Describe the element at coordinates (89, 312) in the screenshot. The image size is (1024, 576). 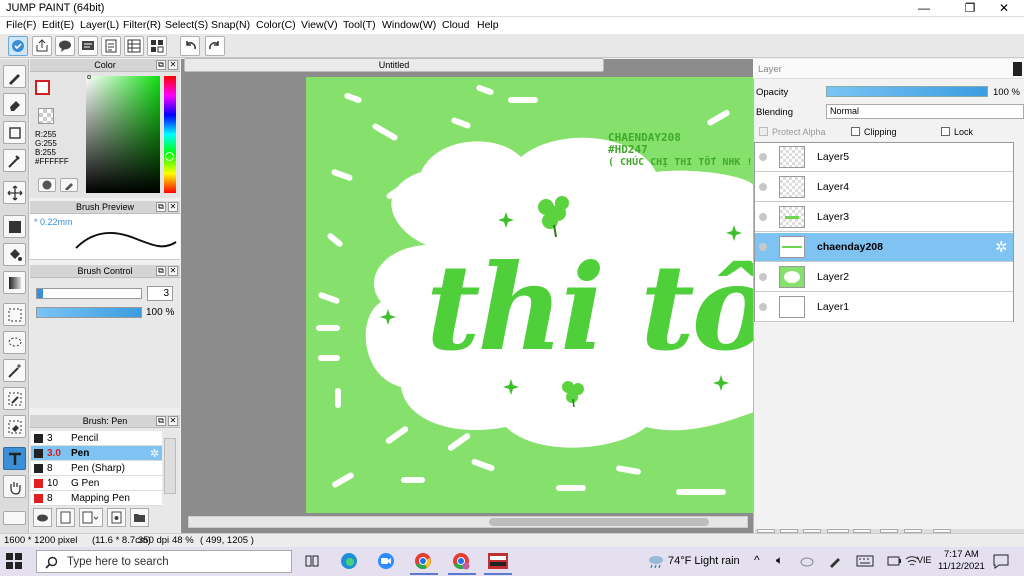
I see `brush-opacity-slider` at that location.